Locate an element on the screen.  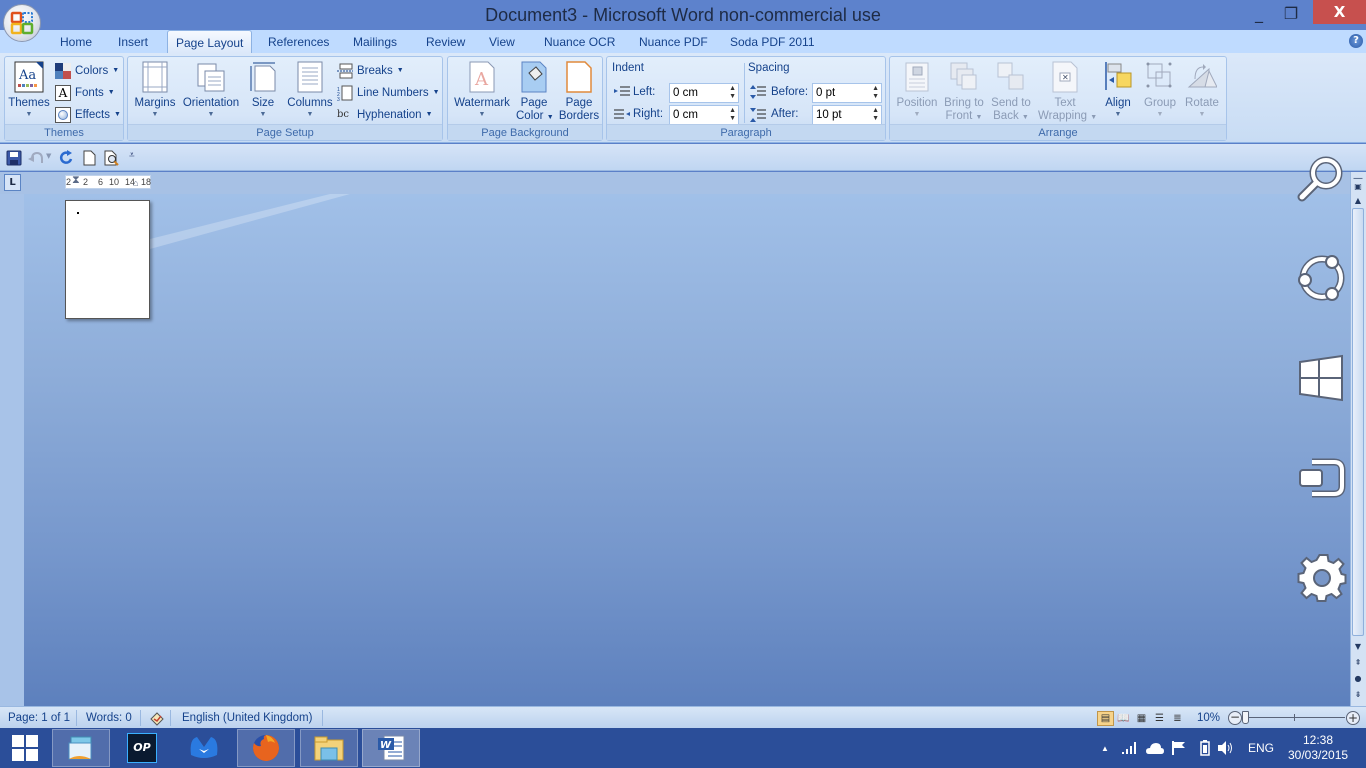
first-line-indent-marker-icon: ⧗ is located at coordinates (76, 180).